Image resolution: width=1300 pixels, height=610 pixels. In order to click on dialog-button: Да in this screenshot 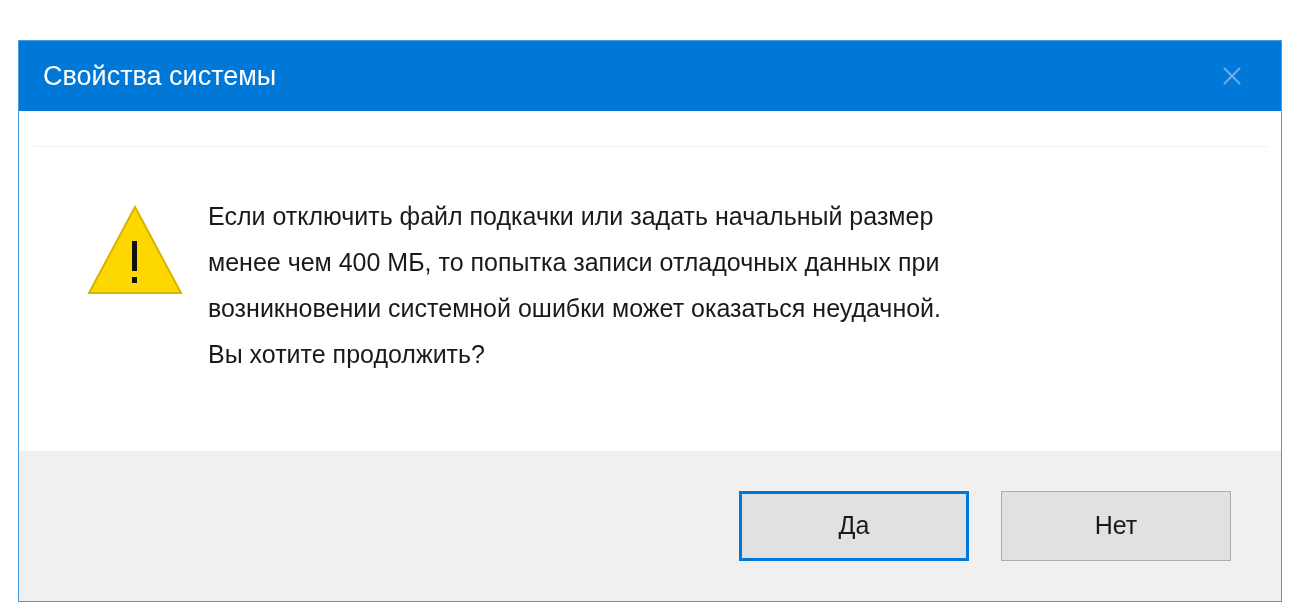, I will do `click(854, 526)`.